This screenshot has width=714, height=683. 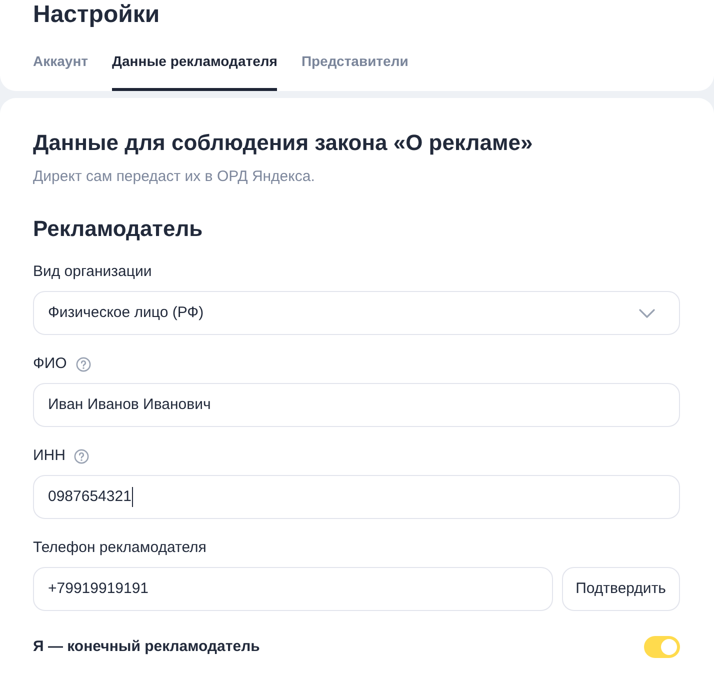 I want to click on chevron-down-icon, so click(x=647, y=313).